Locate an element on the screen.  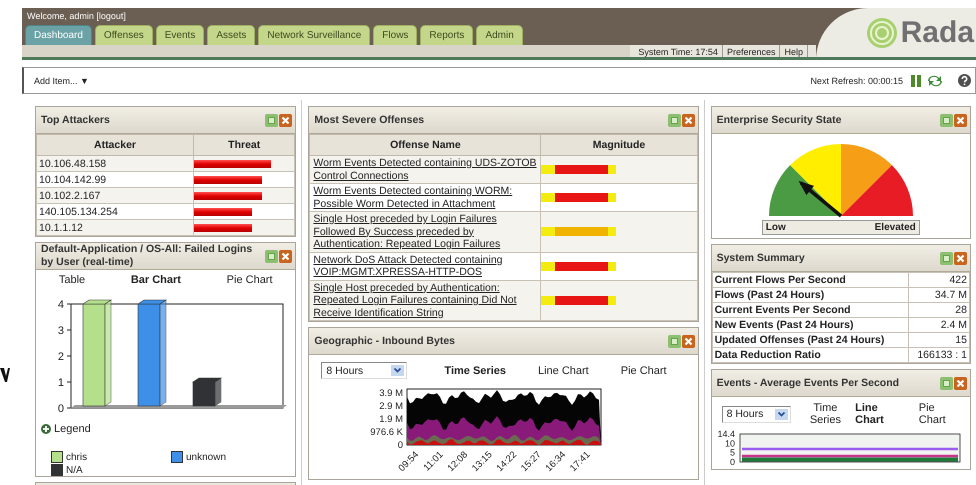
axis-label: 4 is located at coordinates (61, 305).